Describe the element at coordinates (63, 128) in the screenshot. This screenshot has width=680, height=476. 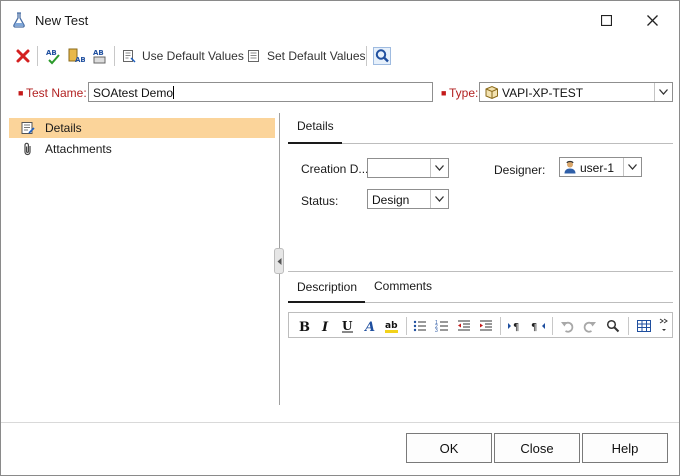
I see `nav-item-label: Details` at that location.